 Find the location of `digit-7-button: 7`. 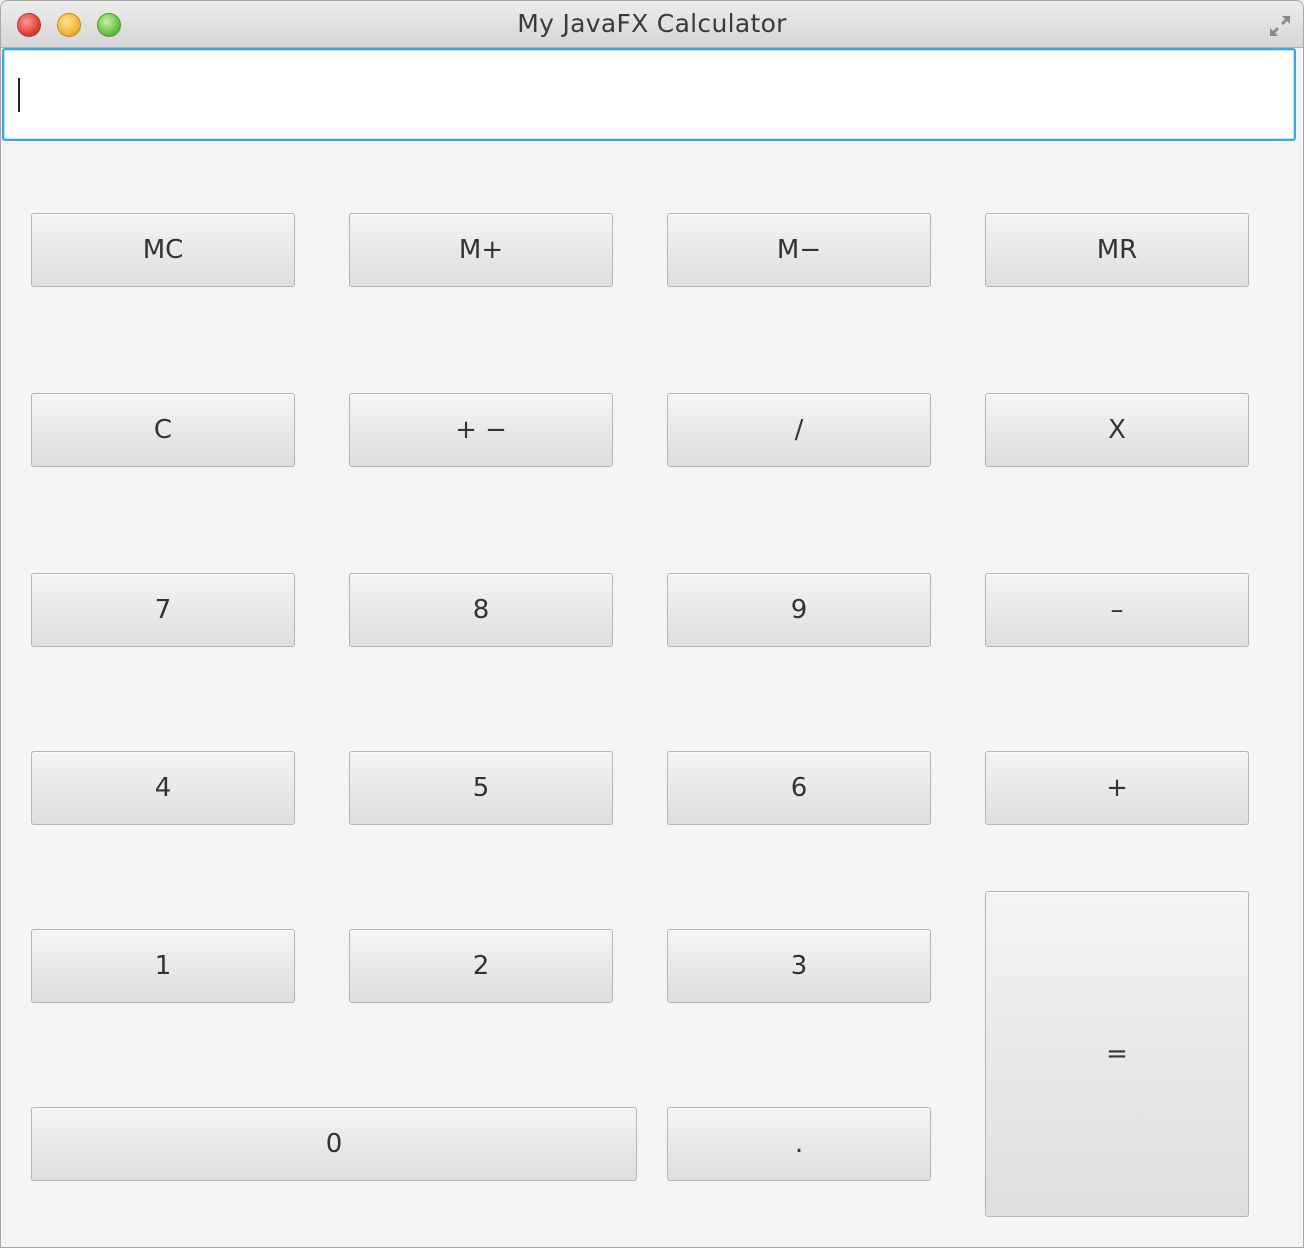

digit-7-button: 7 is located at coordinates (163, 610).